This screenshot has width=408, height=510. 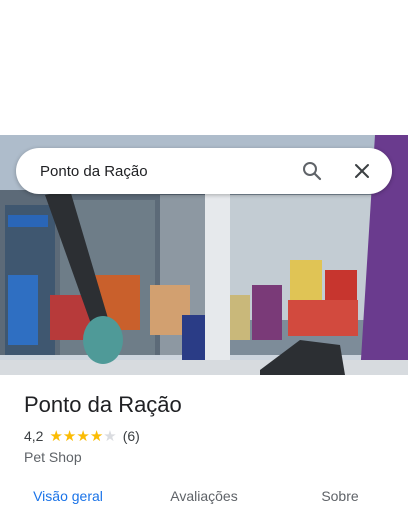 I want to click on tab-overview: Visão geral, so click(x=68, y=498).